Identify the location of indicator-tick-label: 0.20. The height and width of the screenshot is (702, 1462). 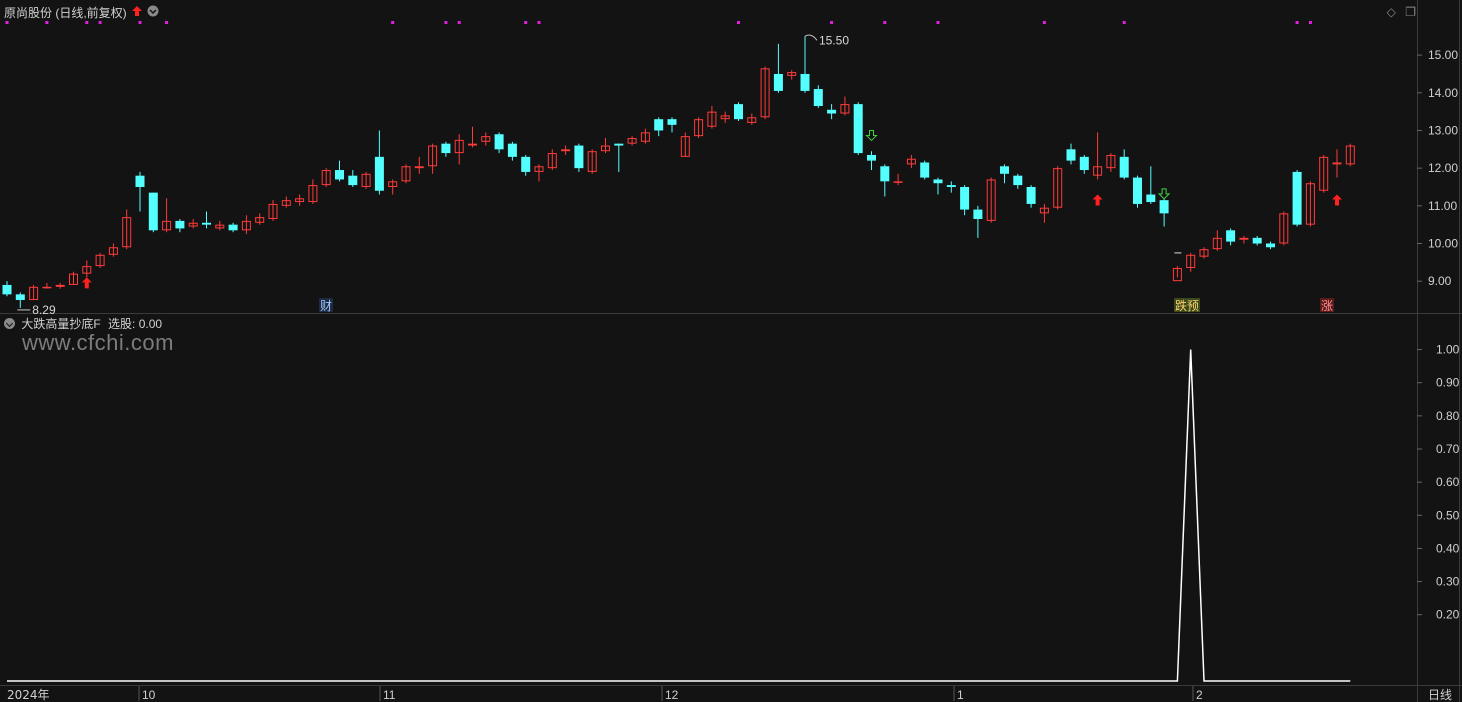
(1448, 615).